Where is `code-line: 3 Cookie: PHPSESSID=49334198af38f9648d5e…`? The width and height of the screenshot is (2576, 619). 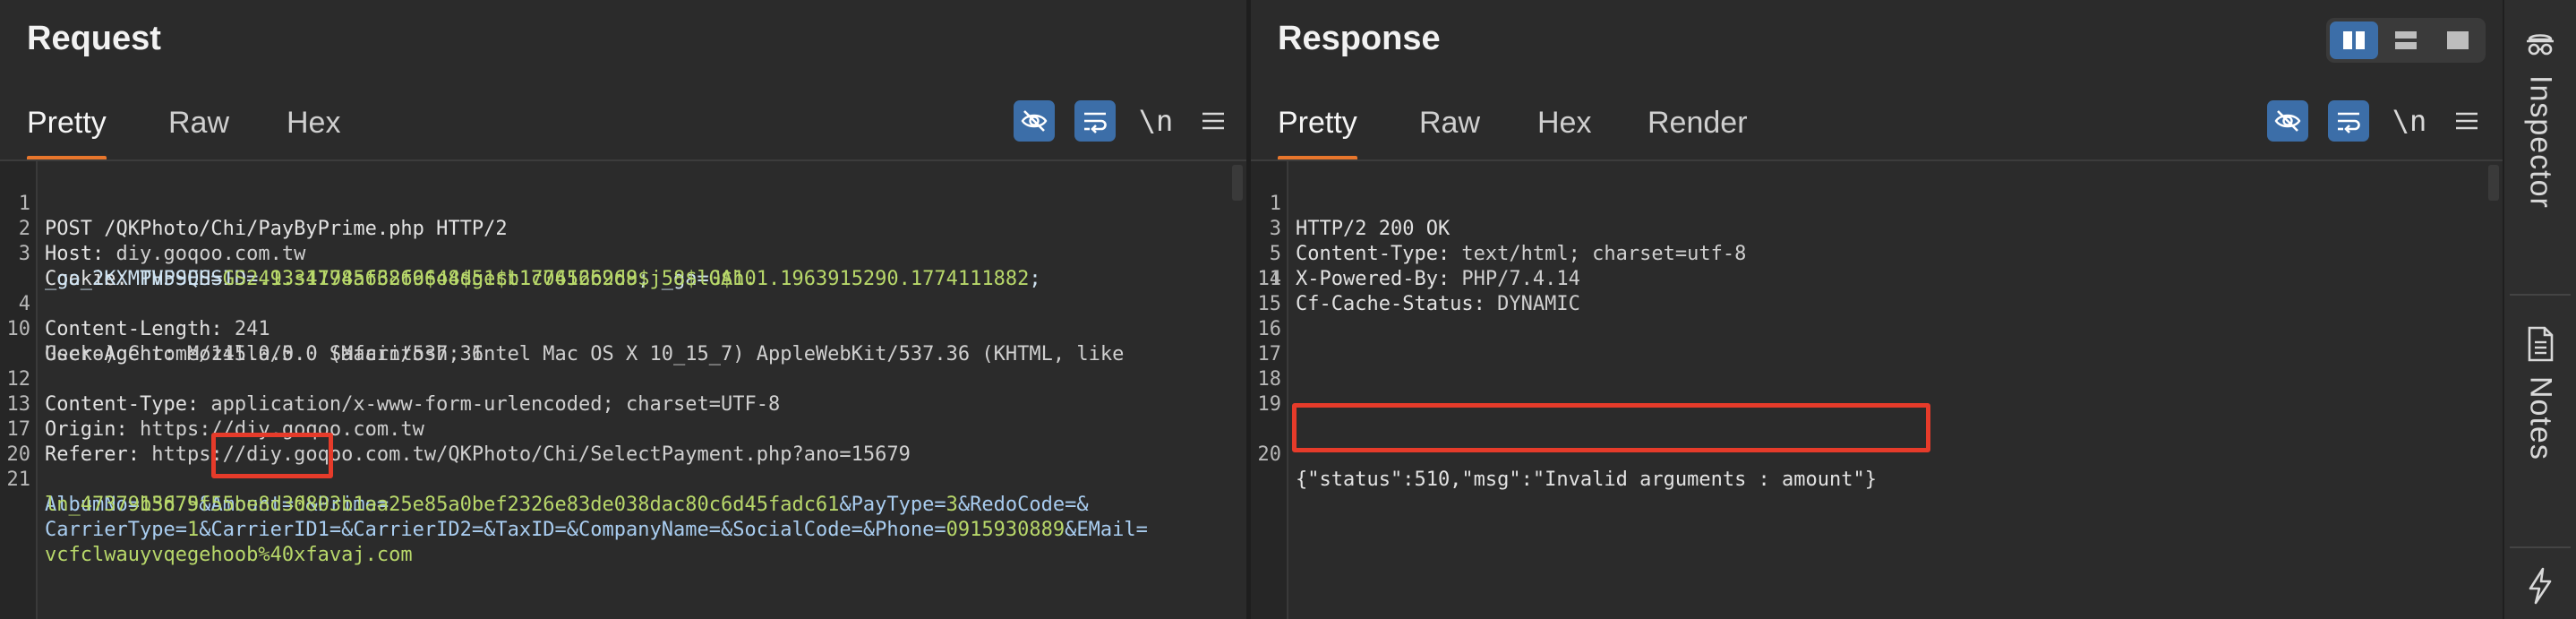 code-line: 3 Cookie: PHPSESSID=49334198af38f9648d5e… is located at coordinates (529, 266).